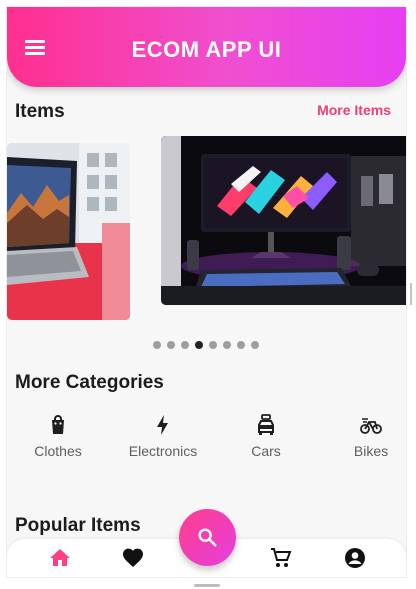 The width and height of the screenshot is (416, 589). Describe the element at coordinates (371, 426) in the screenshot. I see `bike-icon` at that location.